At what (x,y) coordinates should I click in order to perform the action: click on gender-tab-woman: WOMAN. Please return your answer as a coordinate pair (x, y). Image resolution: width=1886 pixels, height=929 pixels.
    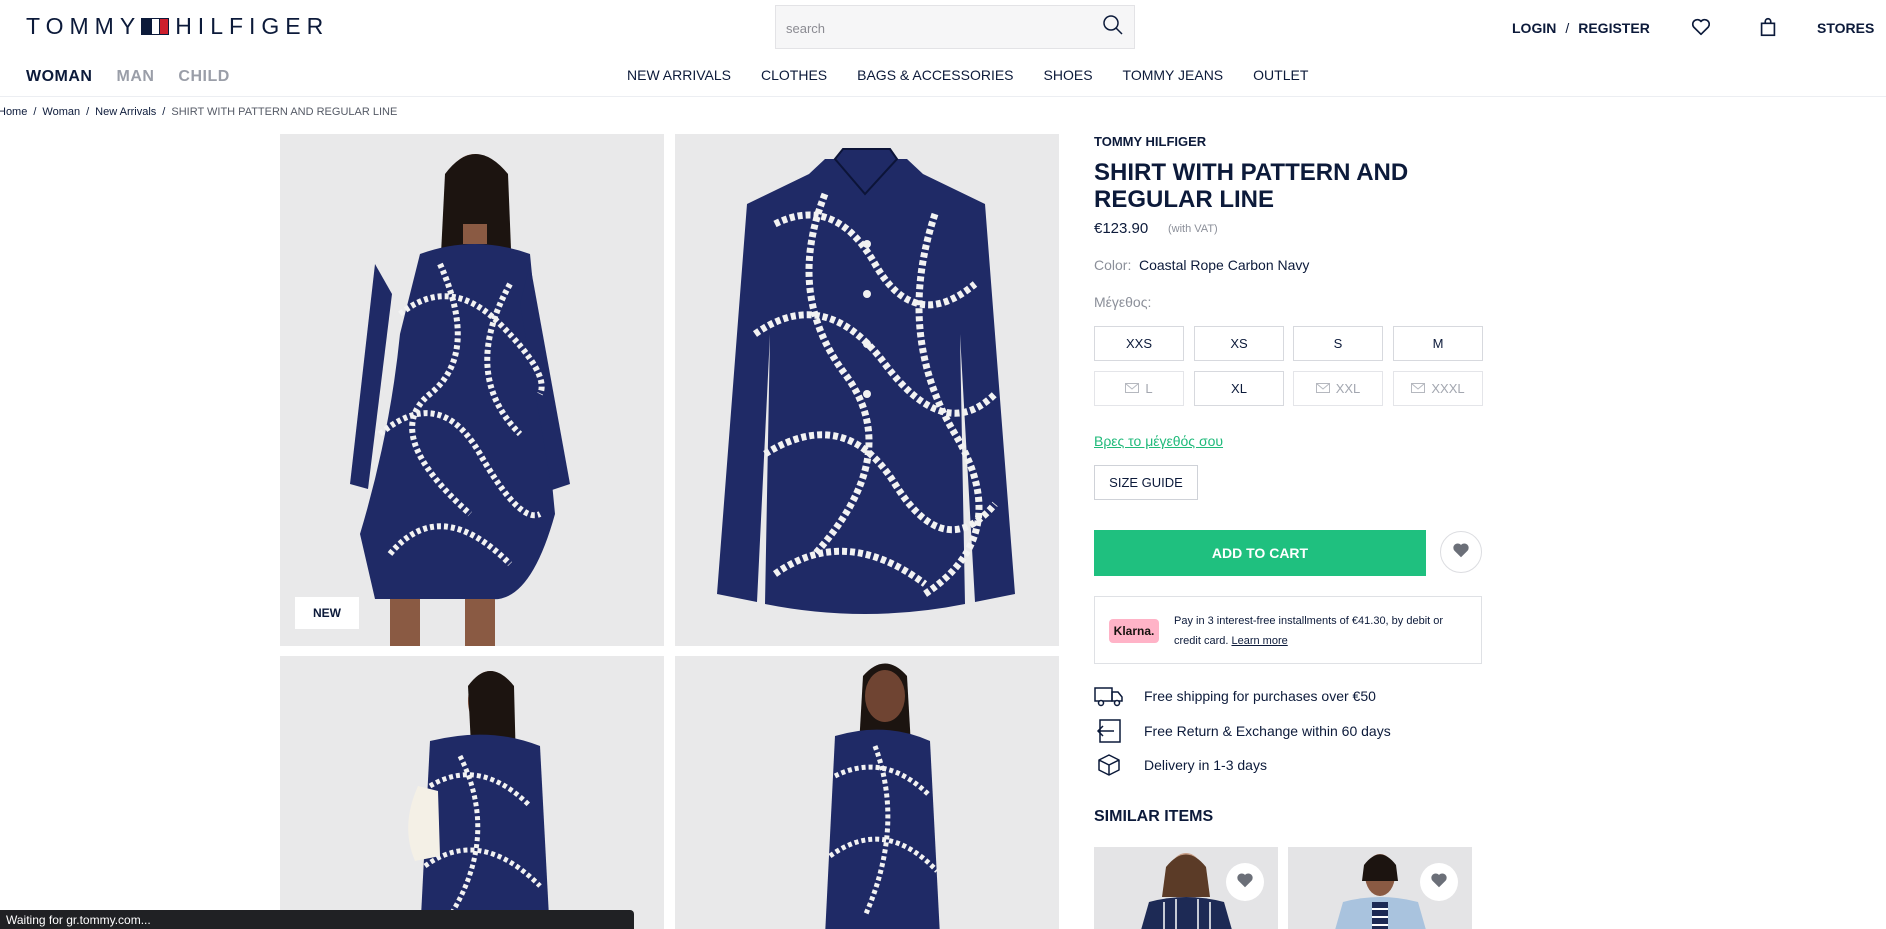
    Looking at the image, I should click on (59, 77).